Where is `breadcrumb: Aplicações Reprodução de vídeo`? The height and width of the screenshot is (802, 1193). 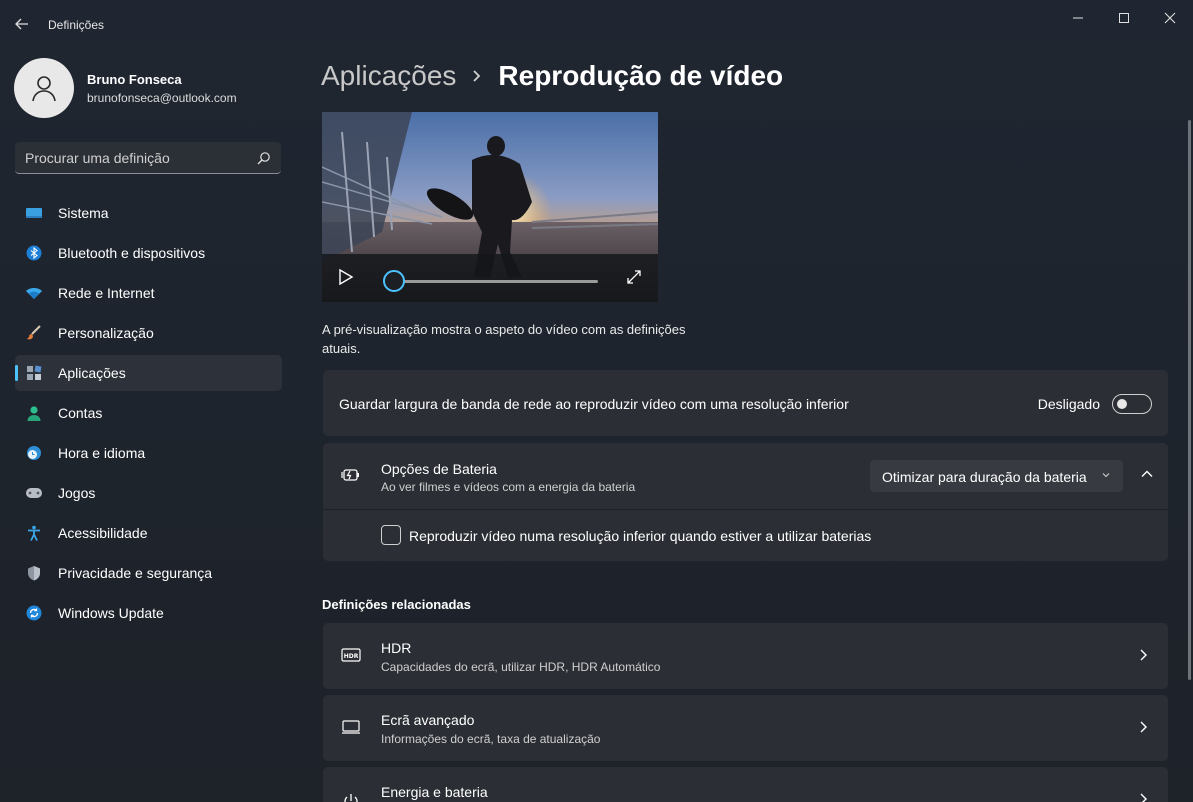 breadcrumb: Aplicações Reprodução de vídeo is located at coordinates (552, 76).